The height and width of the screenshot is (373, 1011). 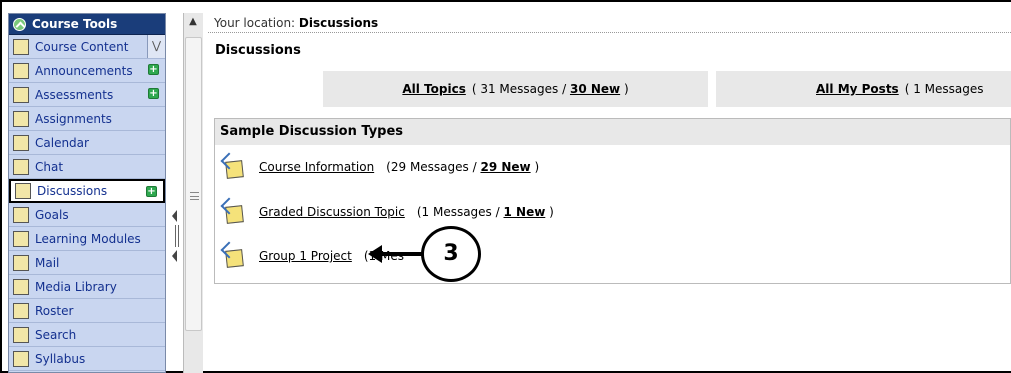 I want to click on callout-arrow, so click(x=400, y=254).